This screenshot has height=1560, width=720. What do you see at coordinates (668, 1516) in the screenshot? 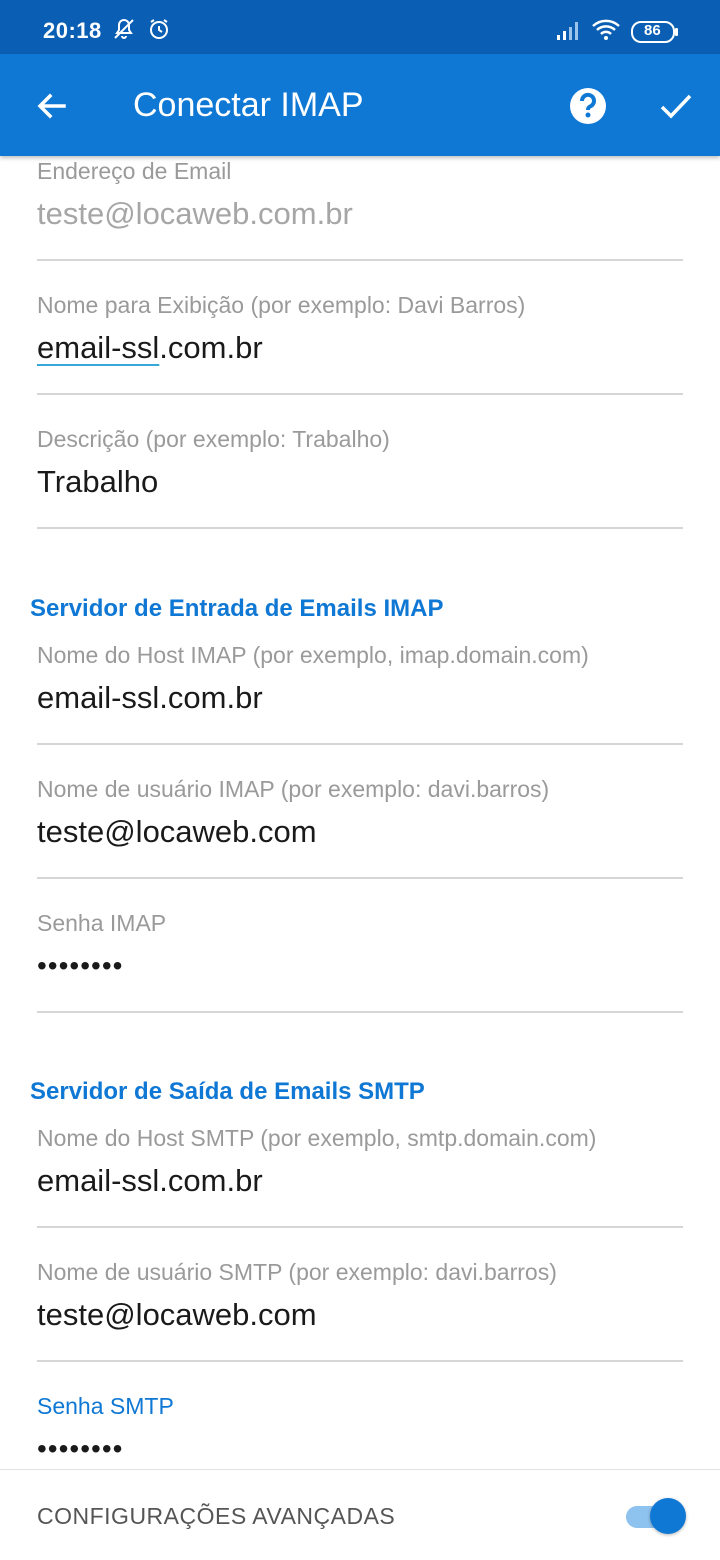
I see `toggle-thumb` at bounding box center [668, 1516].